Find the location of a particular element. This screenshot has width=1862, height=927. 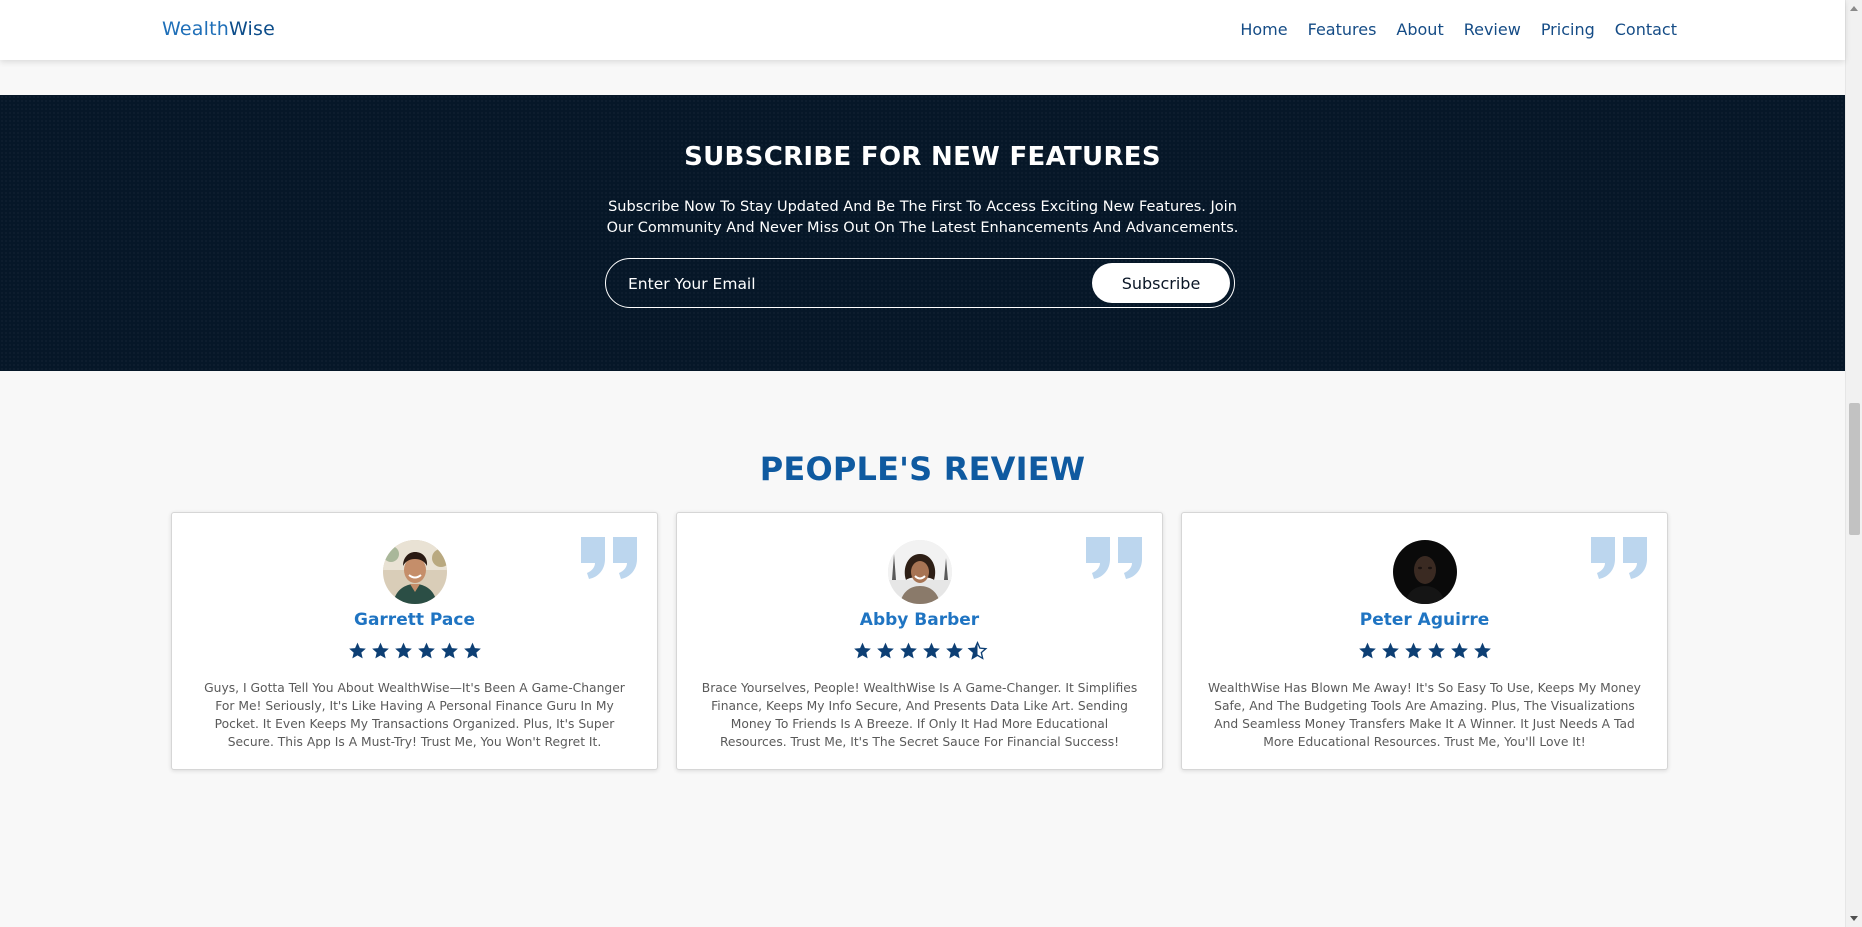

page-scrollbar is located at coordinates (1853, 463).